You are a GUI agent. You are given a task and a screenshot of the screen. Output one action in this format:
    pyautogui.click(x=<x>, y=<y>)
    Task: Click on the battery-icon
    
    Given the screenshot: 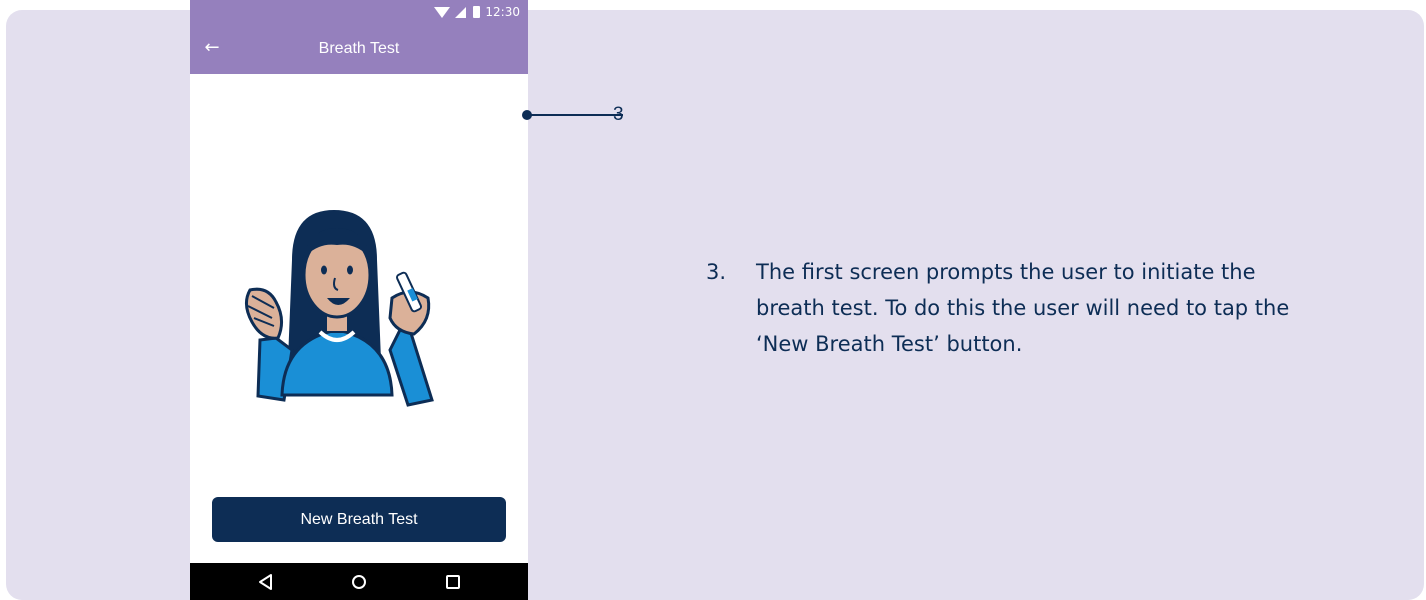 What is the action you would take?
    pyautogui.click(x=477, y=12)
    